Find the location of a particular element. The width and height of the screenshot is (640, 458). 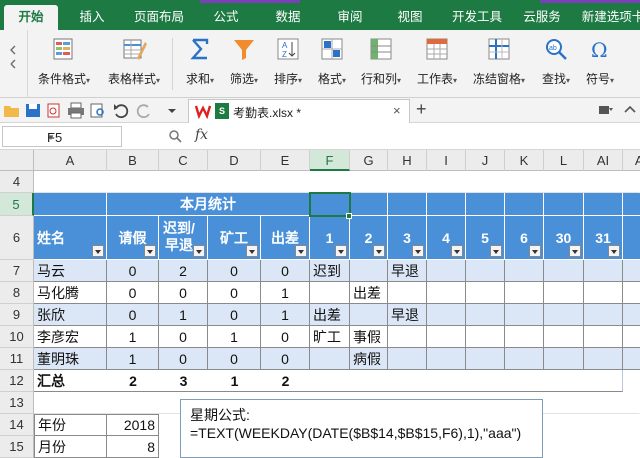

cell-late: 2 is located at coordinates (183, 271).